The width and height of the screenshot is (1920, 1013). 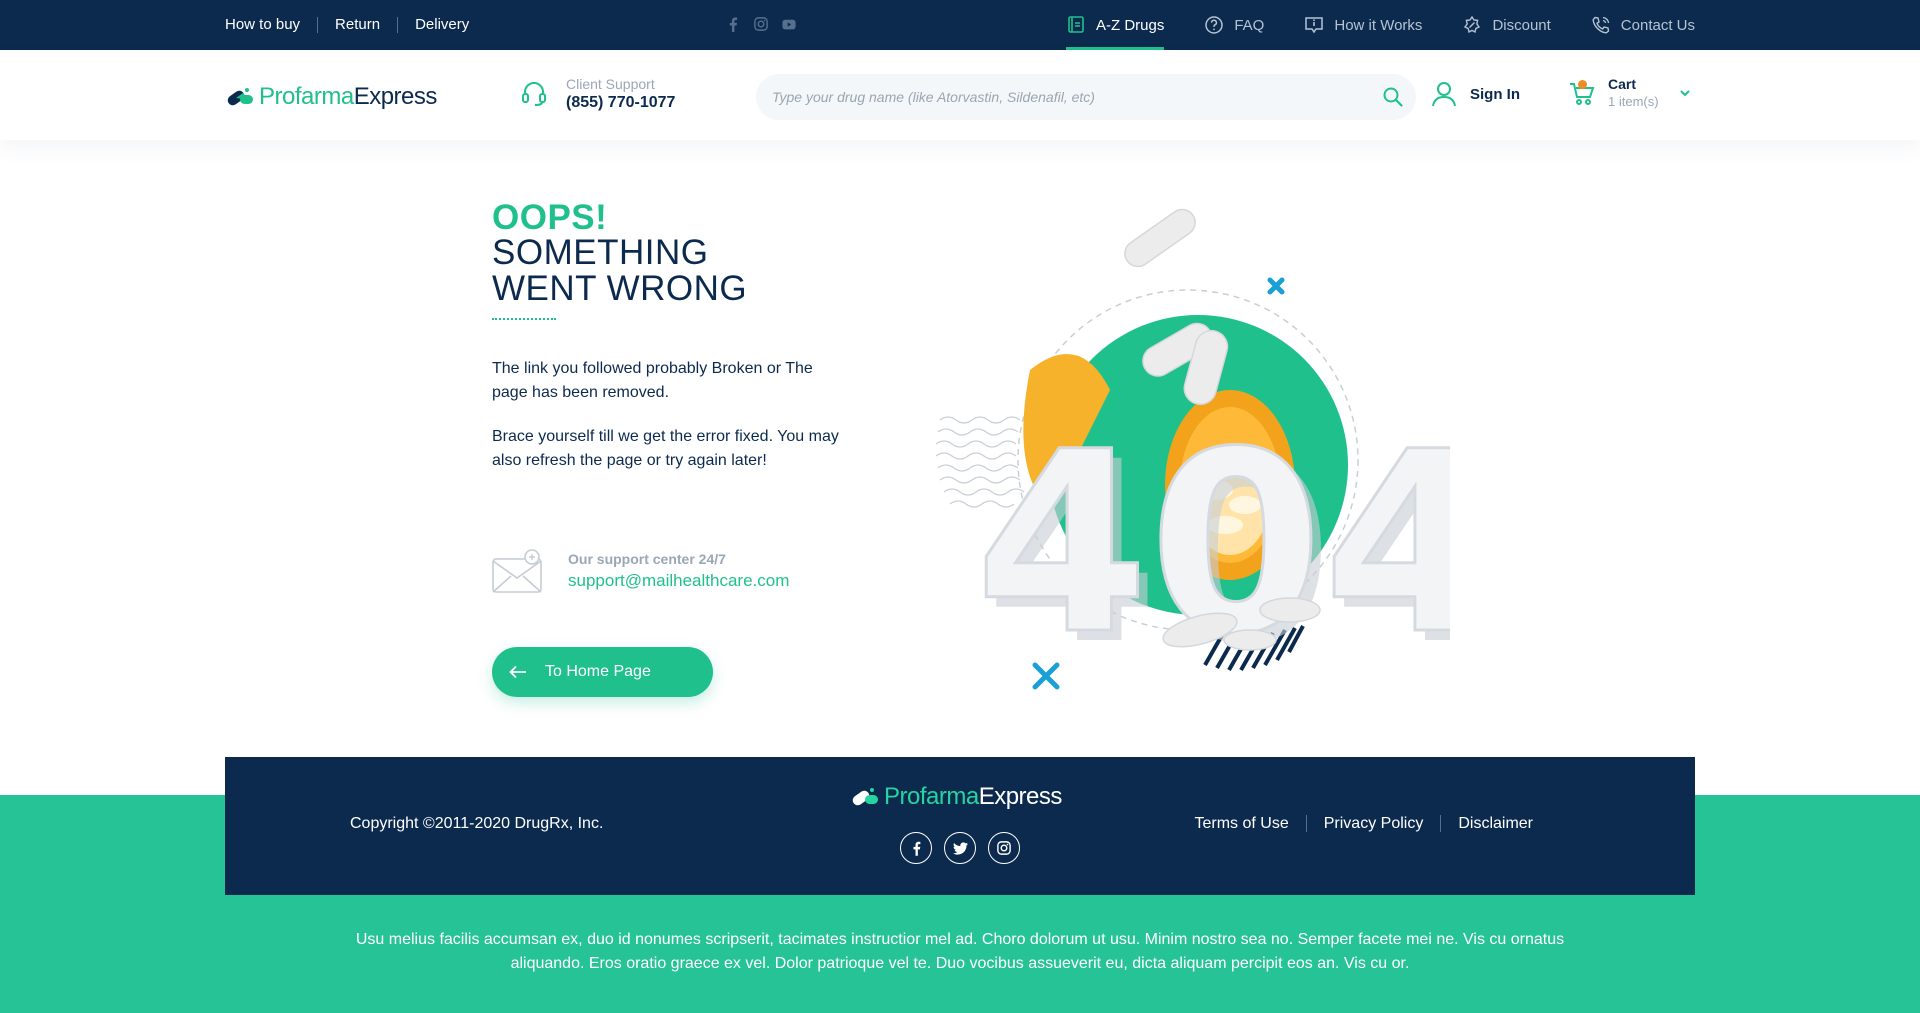 I want to click on error-headline: SOMETHING WENT WRONG, so click(x=619, y=271).